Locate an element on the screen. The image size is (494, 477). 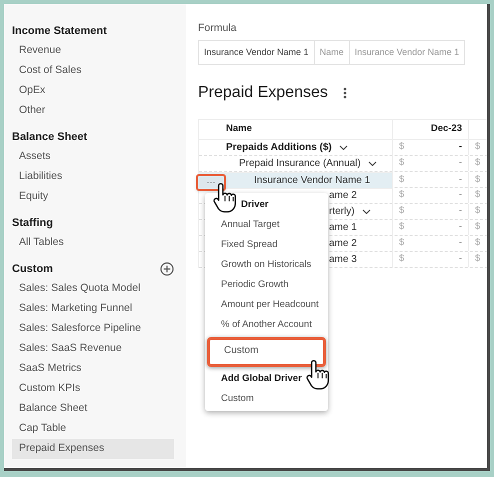
menu-heading: Add Global Driver is located at coordinates (261, 379).